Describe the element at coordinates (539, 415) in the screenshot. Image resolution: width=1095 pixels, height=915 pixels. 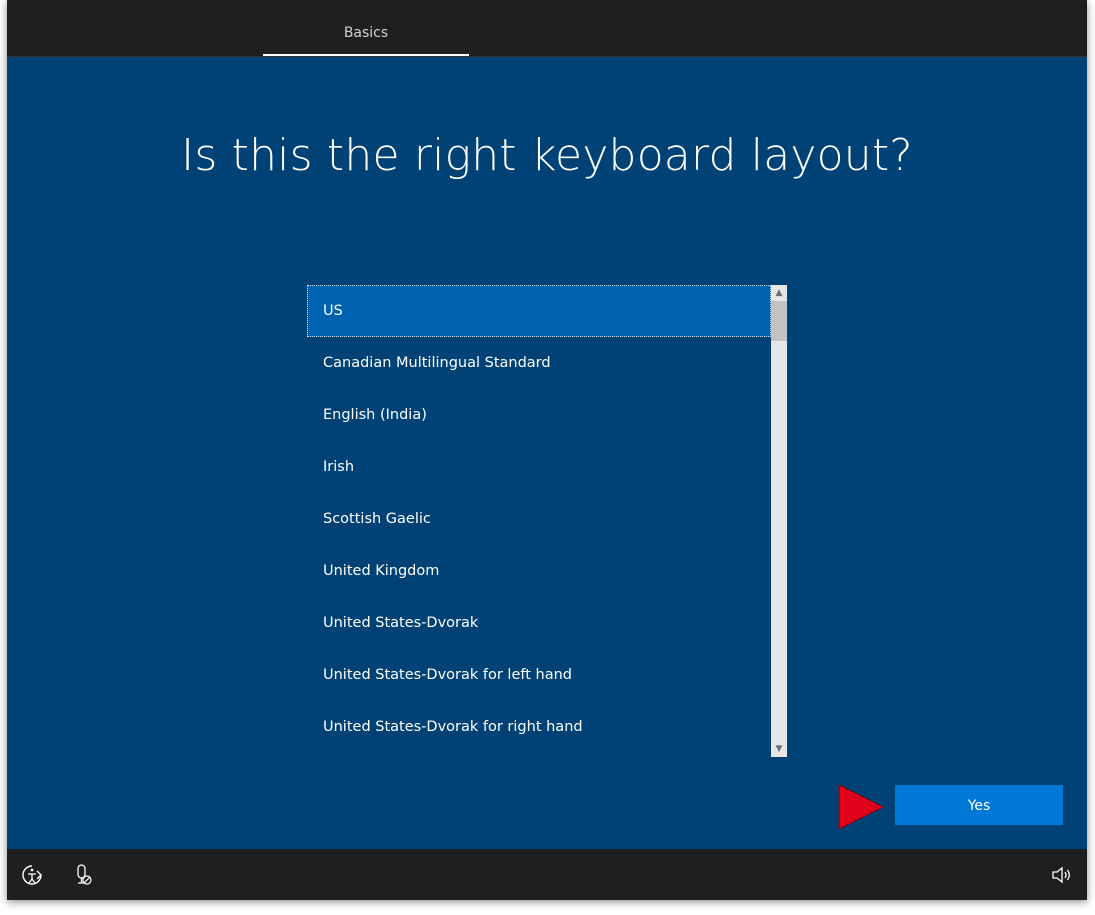
I see `list-item-english-india: English (India)` at that location.